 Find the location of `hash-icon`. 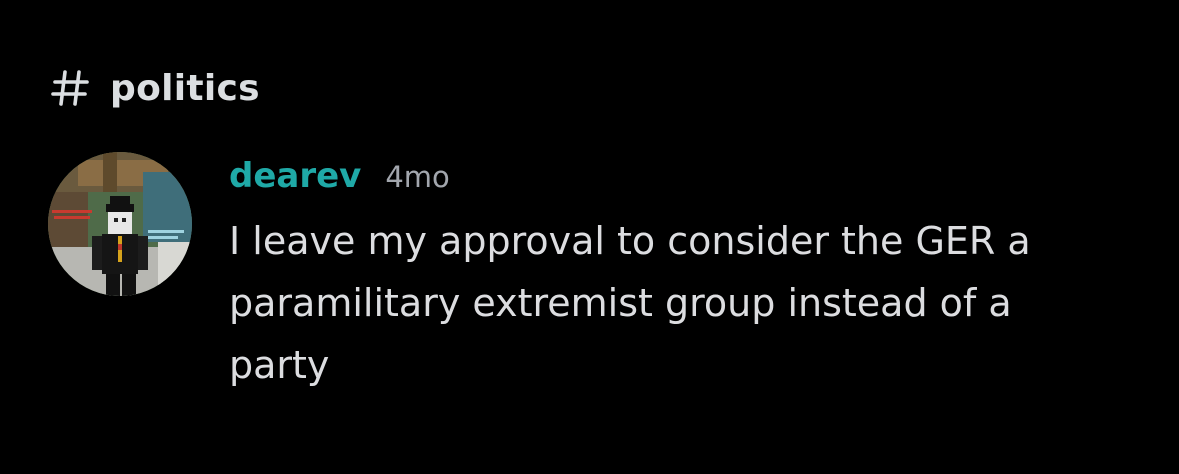

hash-icon is located at coordinates (70, 88).